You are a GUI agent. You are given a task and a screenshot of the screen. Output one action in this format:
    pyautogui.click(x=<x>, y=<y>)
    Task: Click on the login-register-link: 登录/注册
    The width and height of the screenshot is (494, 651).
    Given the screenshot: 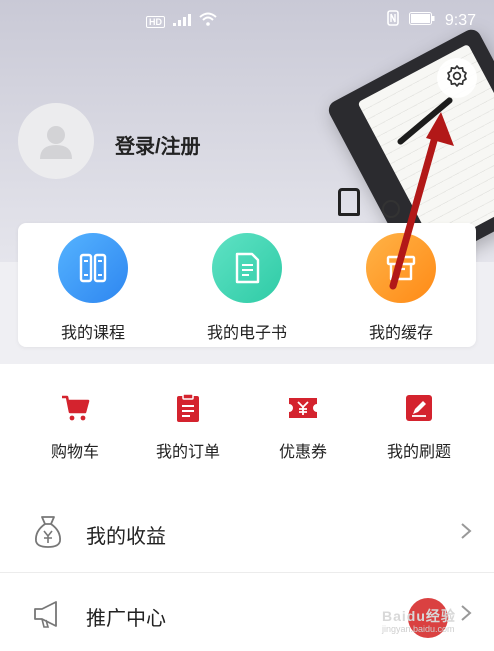 What is the action you would take?
    pyautogui.click(x=158, y=144)
    